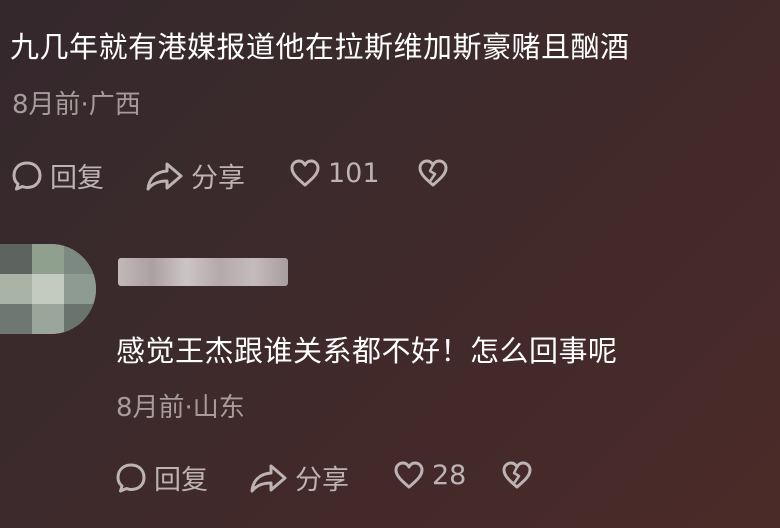 This screenshot has width=780, height=528. What do you see at coordinates (180, 408) in the screenshot?
I see `comment-time-location: 8月前·山东` at bounding box center [180, 408].